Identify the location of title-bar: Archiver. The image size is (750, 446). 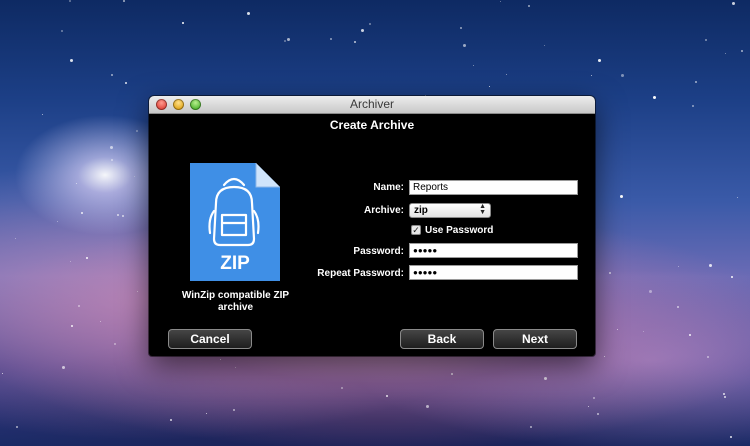
(372, 105).